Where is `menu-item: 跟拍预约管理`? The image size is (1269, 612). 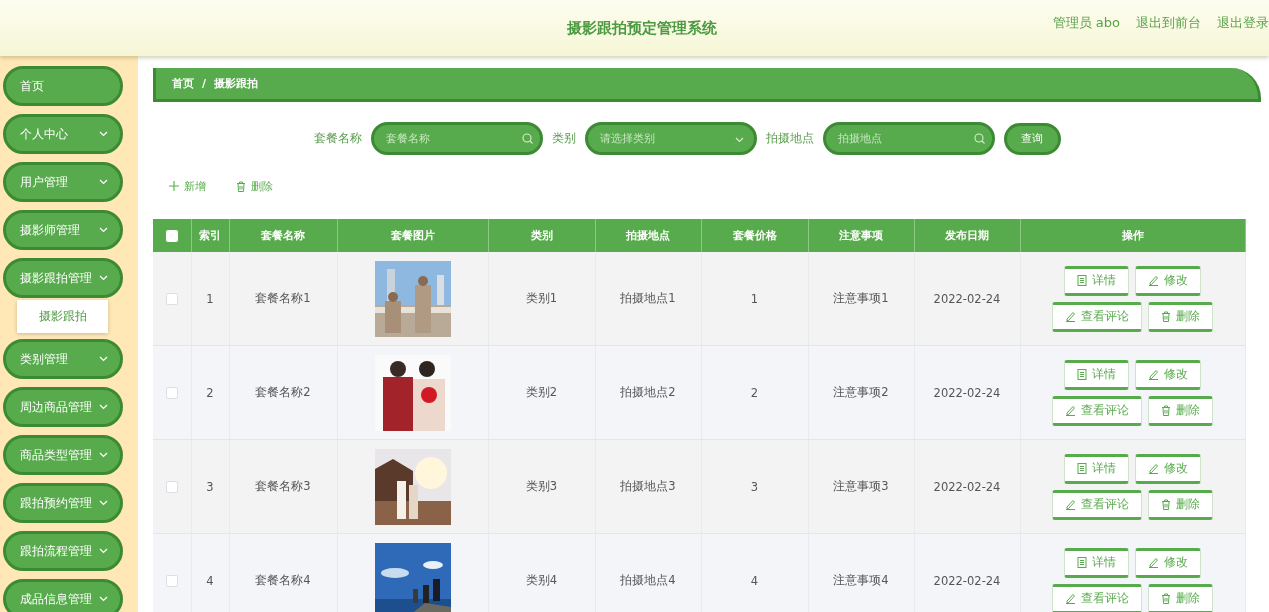
menu-item: 跟拍预约管理 is located at coordinates (63, 503).